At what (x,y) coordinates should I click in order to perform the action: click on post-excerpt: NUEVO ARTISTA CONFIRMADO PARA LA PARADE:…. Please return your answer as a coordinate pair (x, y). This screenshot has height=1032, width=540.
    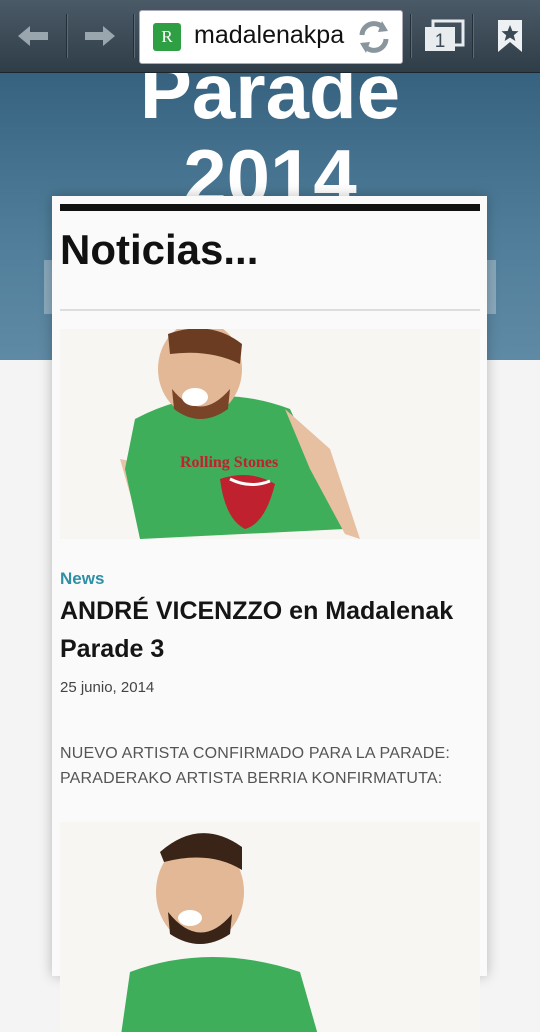
    Looking at the image, I should click on (255, 766).